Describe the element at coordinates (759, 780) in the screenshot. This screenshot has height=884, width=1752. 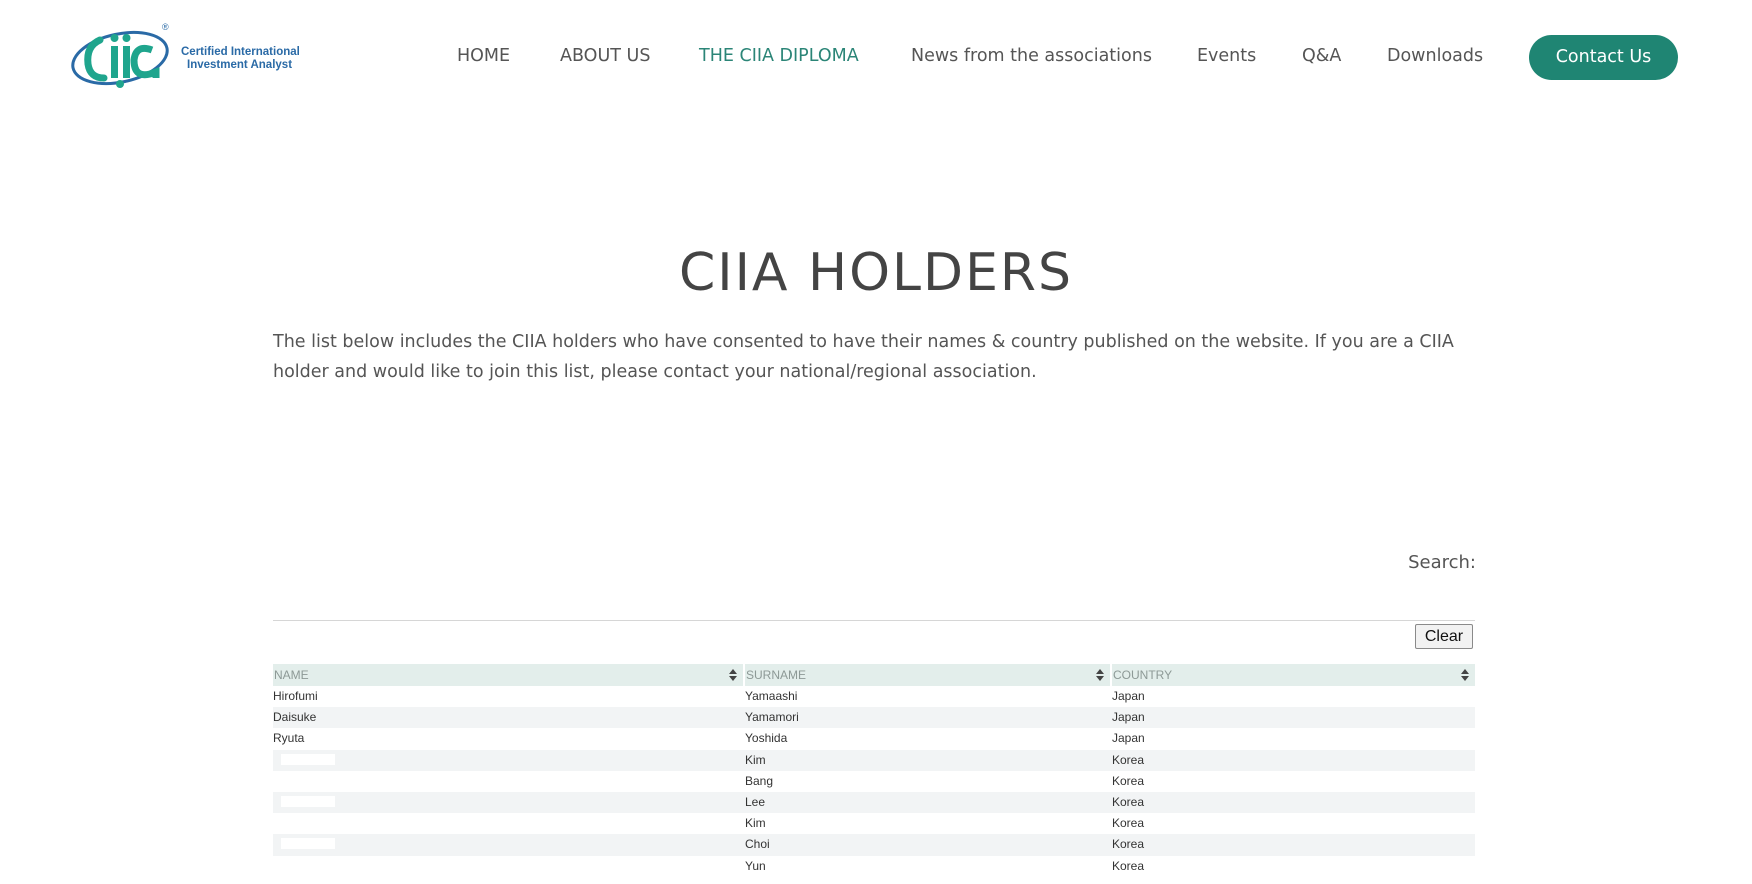
I see `cell-surname: Bang` at that location.